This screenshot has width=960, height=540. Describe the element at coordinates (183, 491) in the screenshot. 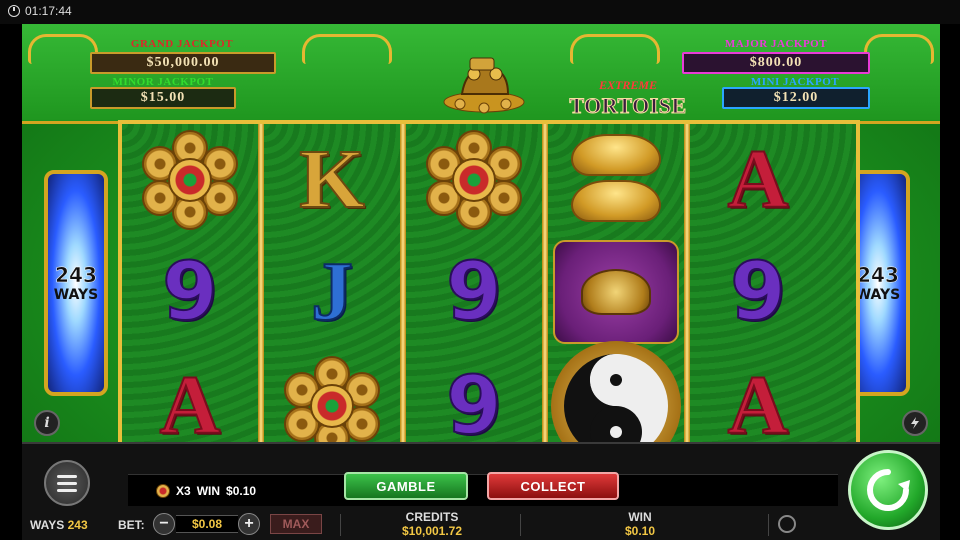

I see `win-multiplier: X3` at that location.